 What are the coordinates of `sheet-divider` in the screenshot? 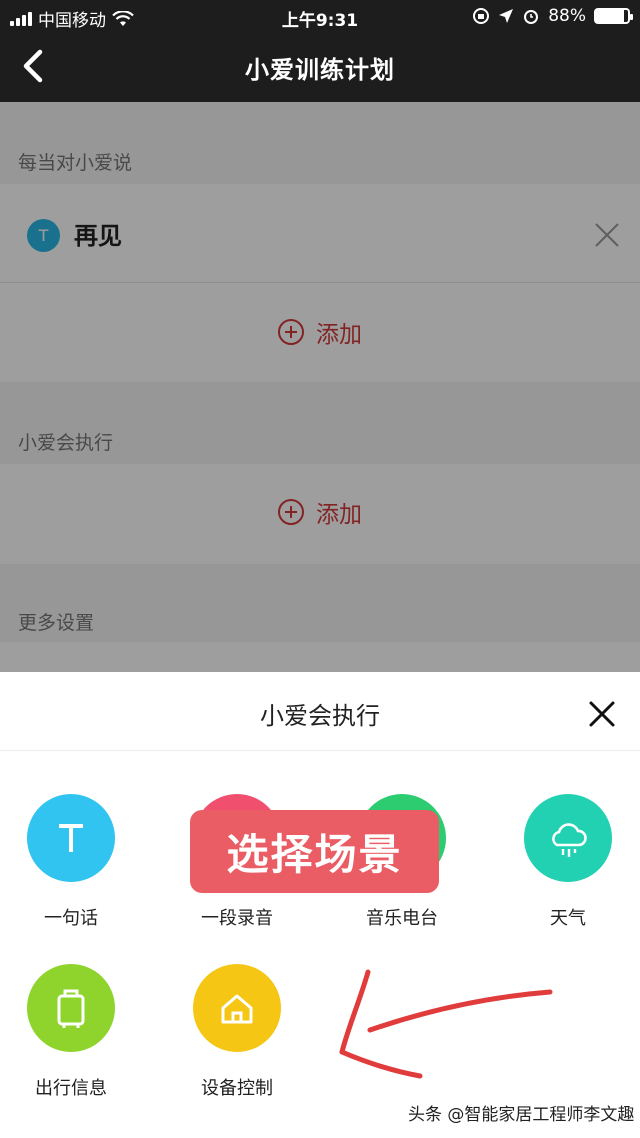 It's located at (320, 750).